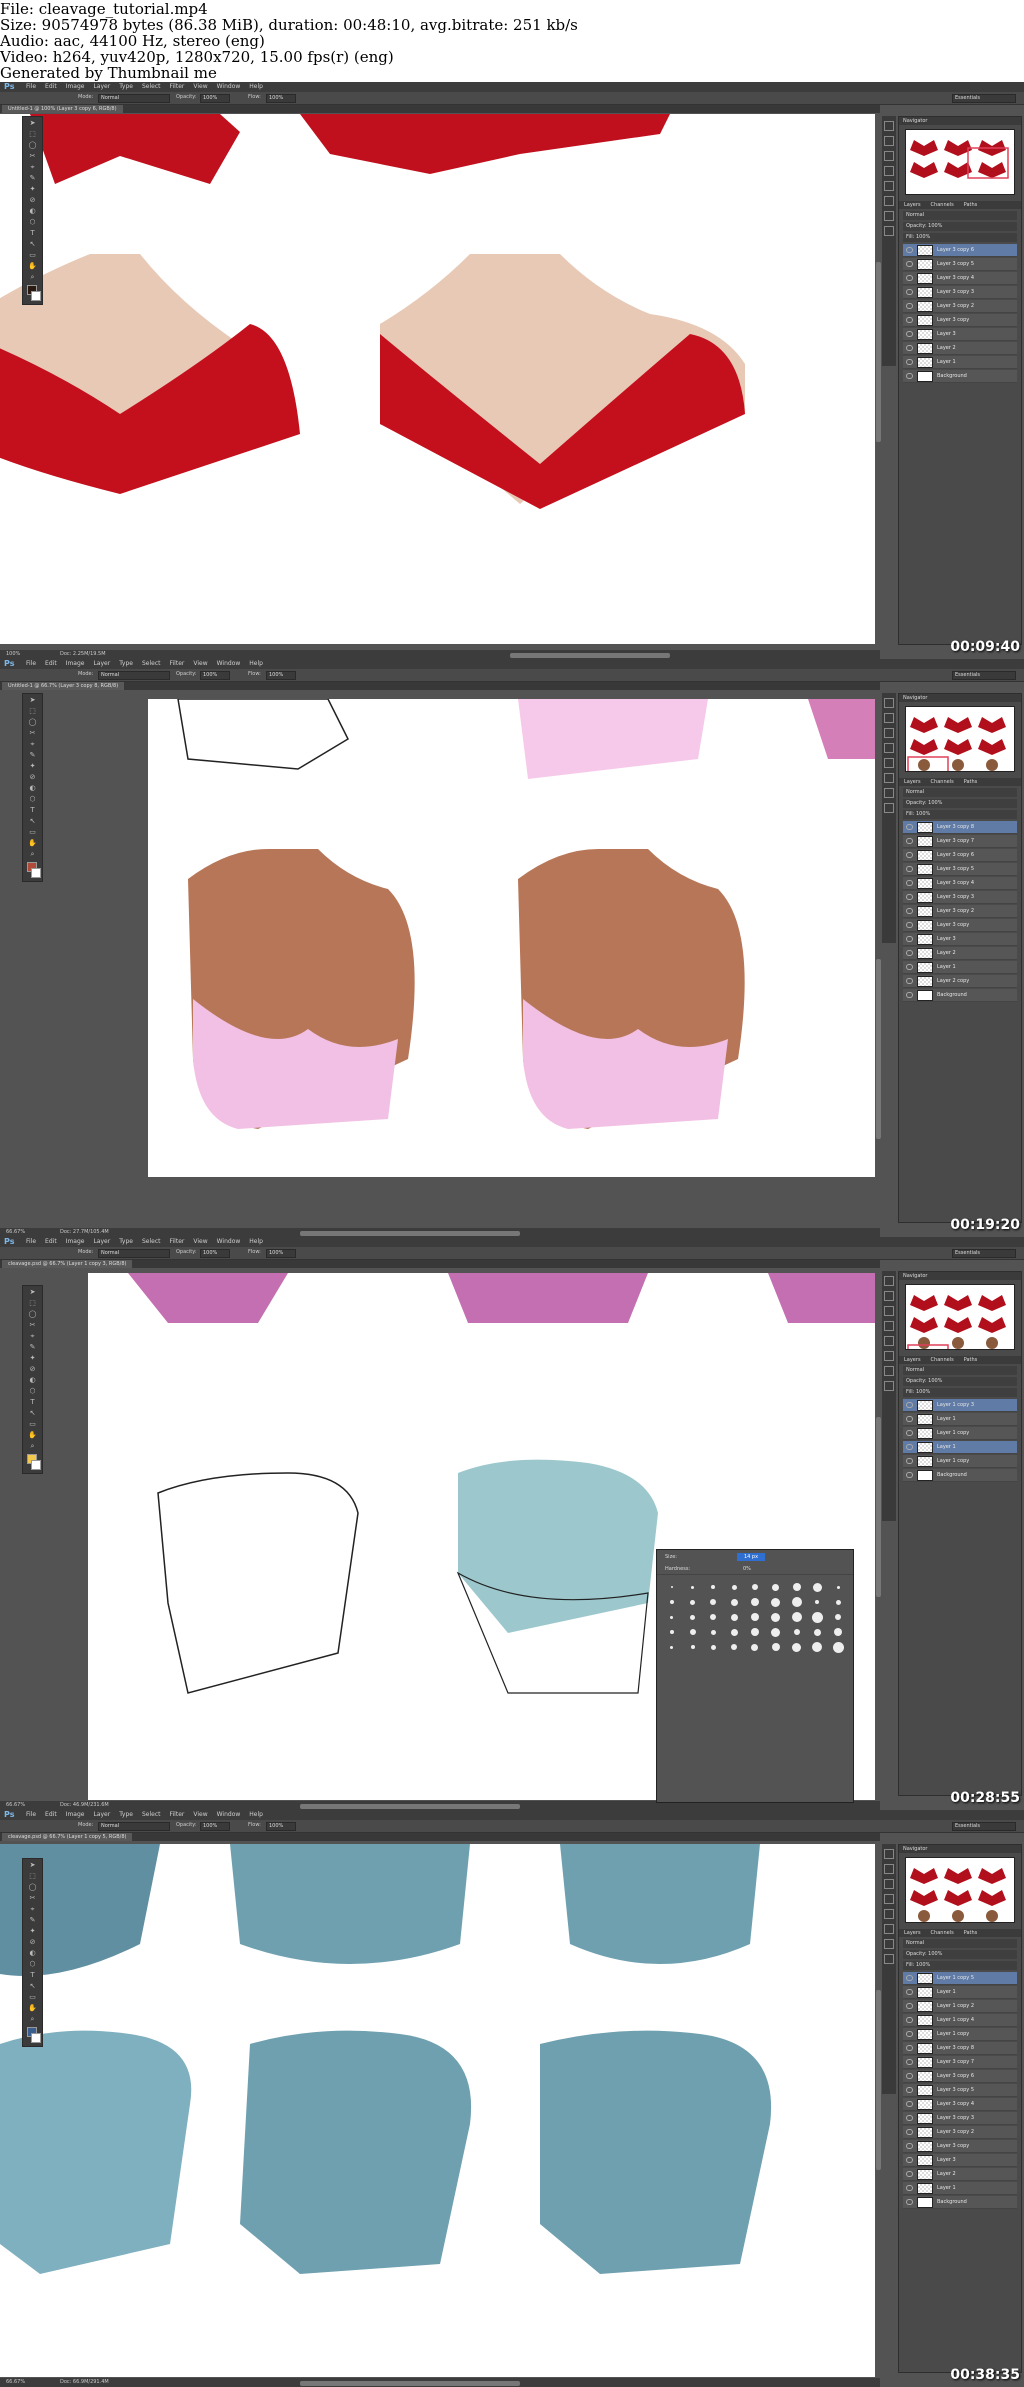 The height and width of the screenshot is (2387, 1024). What do you see at coordinates (960, 1978) in the screenshot?
I see `layer-row: Layer 1 copy 5` at bounding box center [960, 1978].